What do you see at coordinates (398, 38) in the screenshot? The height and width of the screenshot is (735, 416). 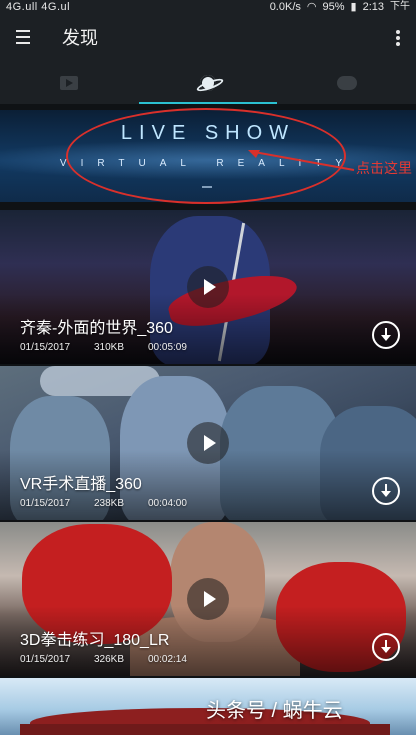 I see `more-options-icon` at bounding box center [398, 38].